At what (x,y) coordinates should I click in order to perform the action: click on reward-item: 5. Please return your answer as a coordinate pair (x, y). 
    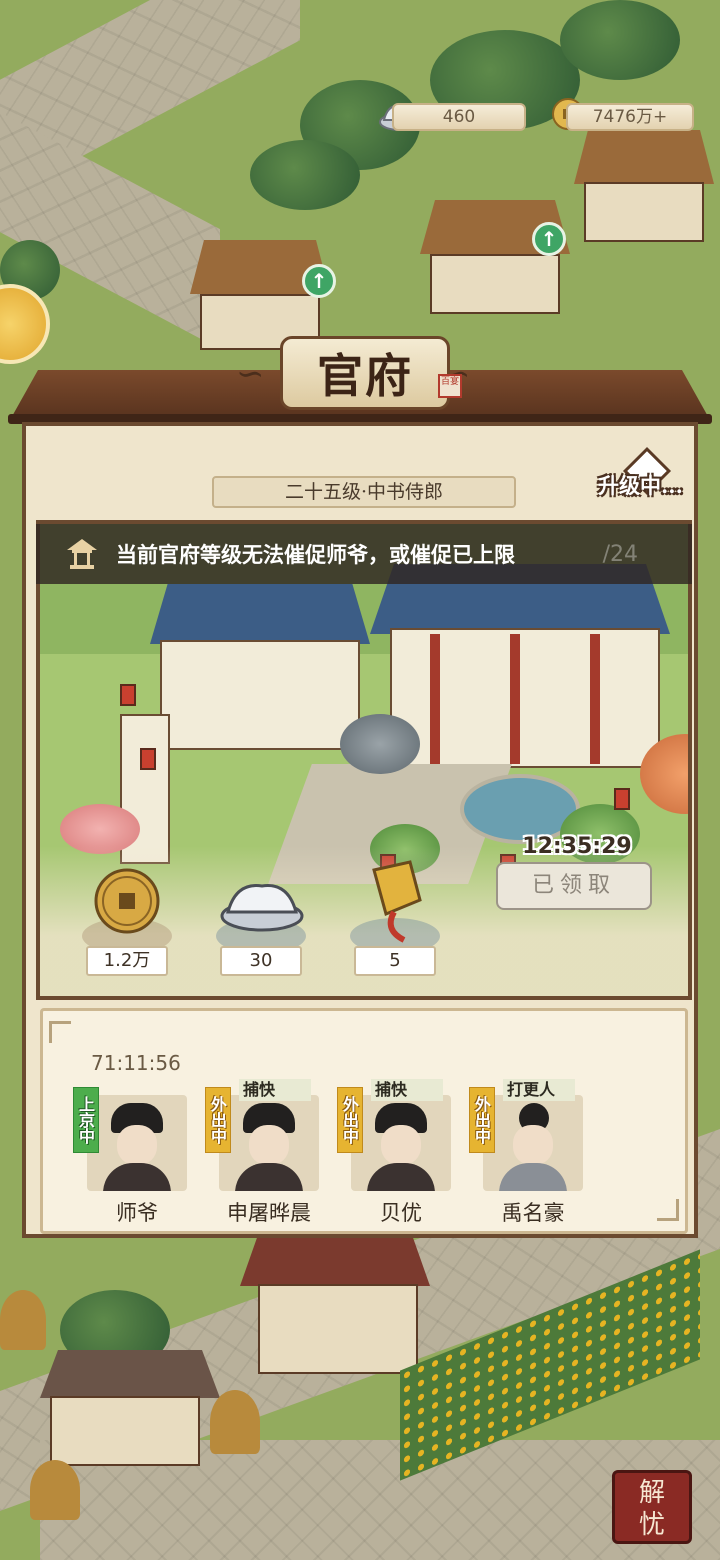
    Looking at the image, I should click on (396, 928).